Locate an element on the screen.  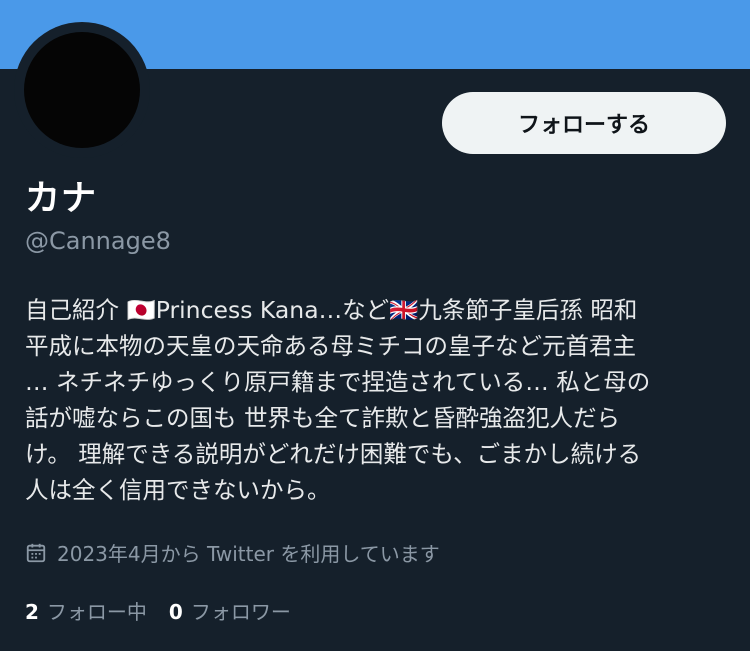
bio-line: 平成に本物の天皇の天命ある母ミチコの皇子など元首君主 is located at coordinates (330, 346).